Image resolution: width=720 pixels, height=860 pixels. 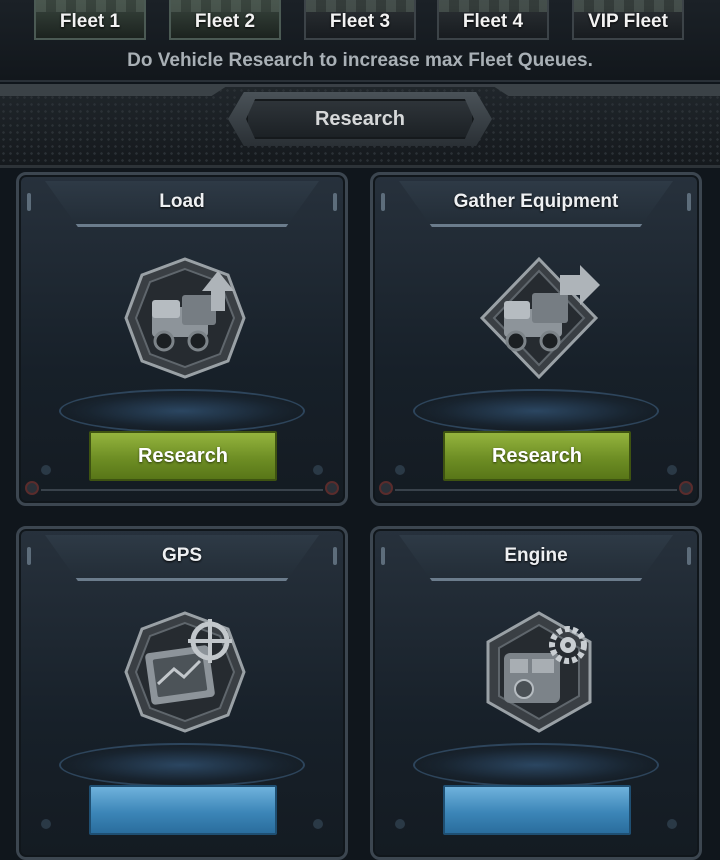 I want to click on card-title: Load, so click(x=182, y=201).